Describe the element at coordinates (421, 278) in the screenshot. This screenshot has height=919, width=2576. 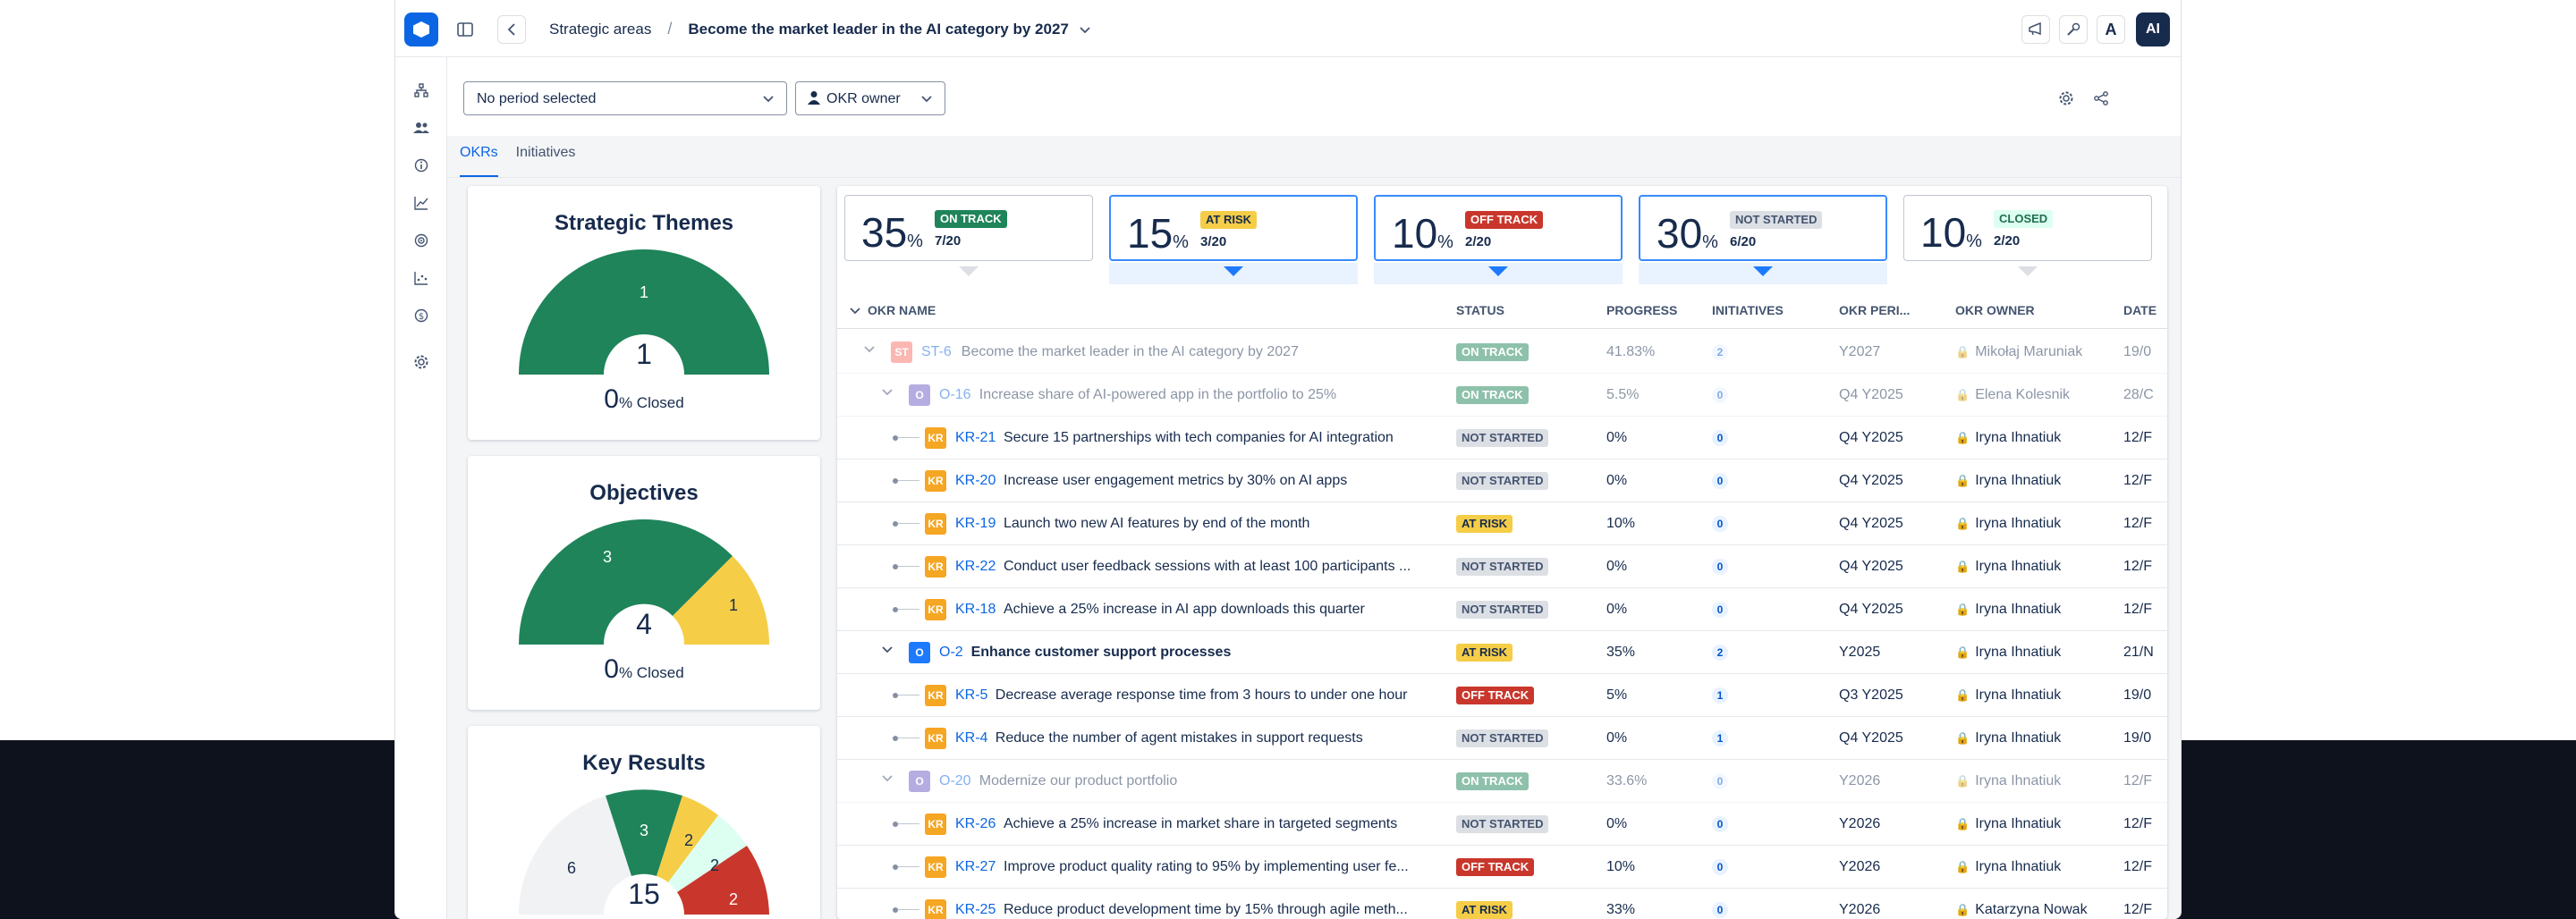
I see `scatter-chart-icon` at that location.